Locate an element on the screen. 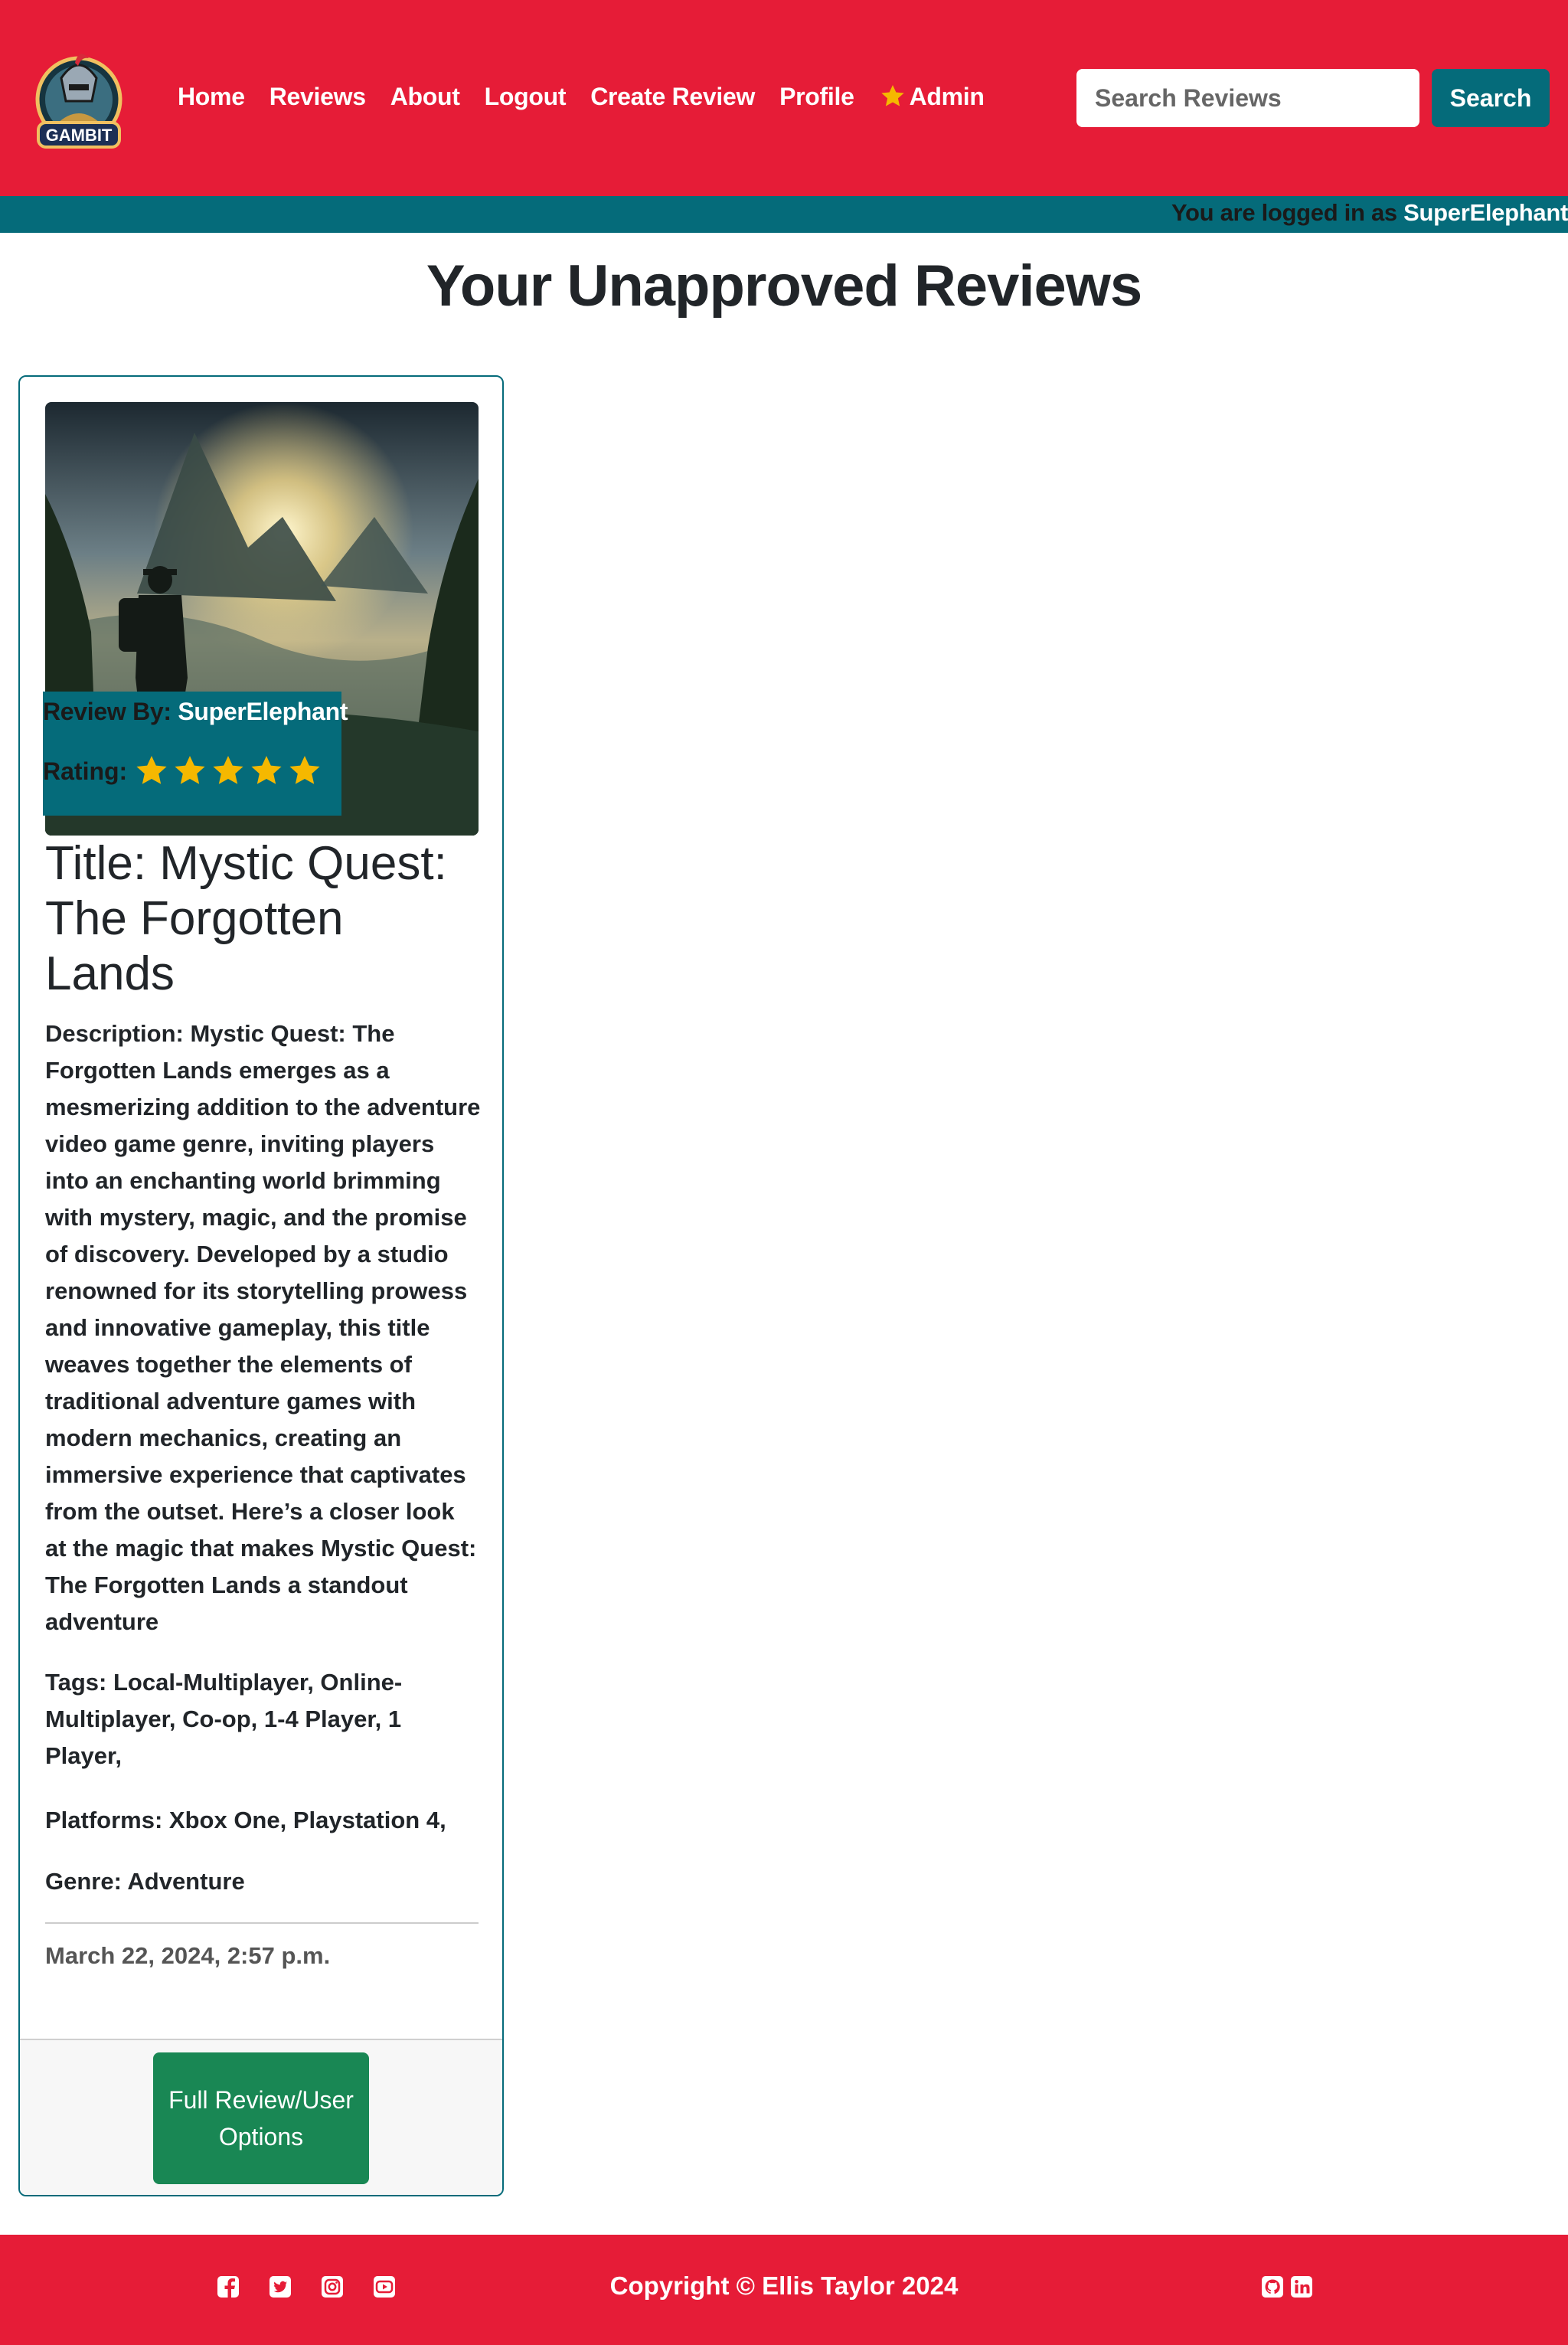 This screenshot has height=2345, width=1568. page-title: Your Unapproved Reviews is located at coordinates (784, 286).